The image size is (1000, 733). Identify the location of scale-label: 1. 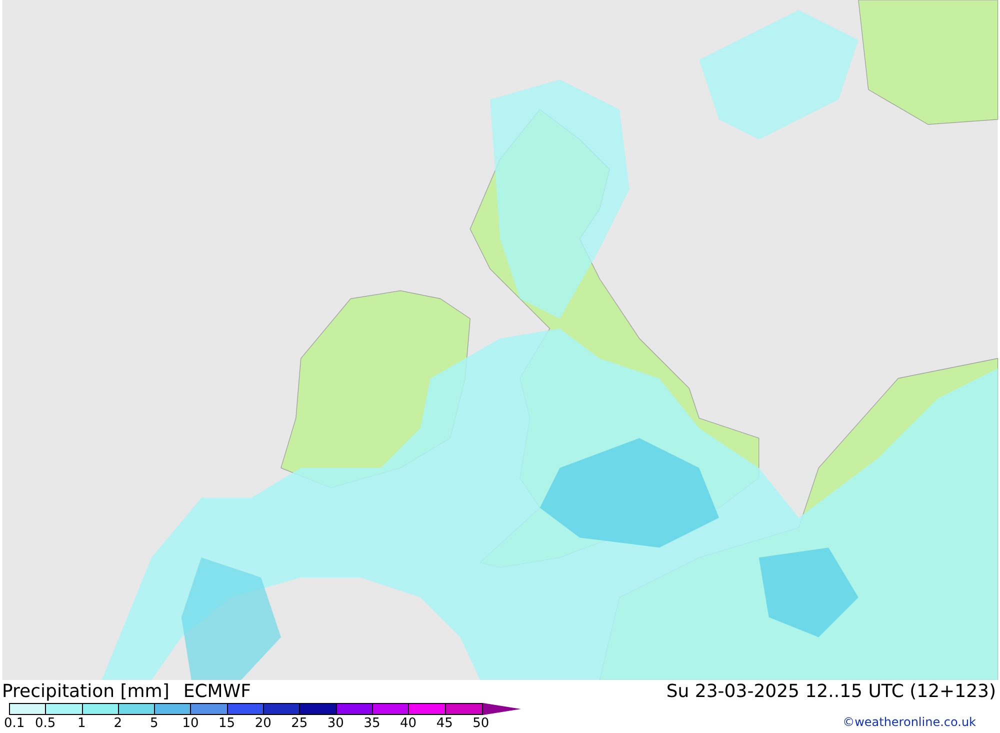
(81, 724).